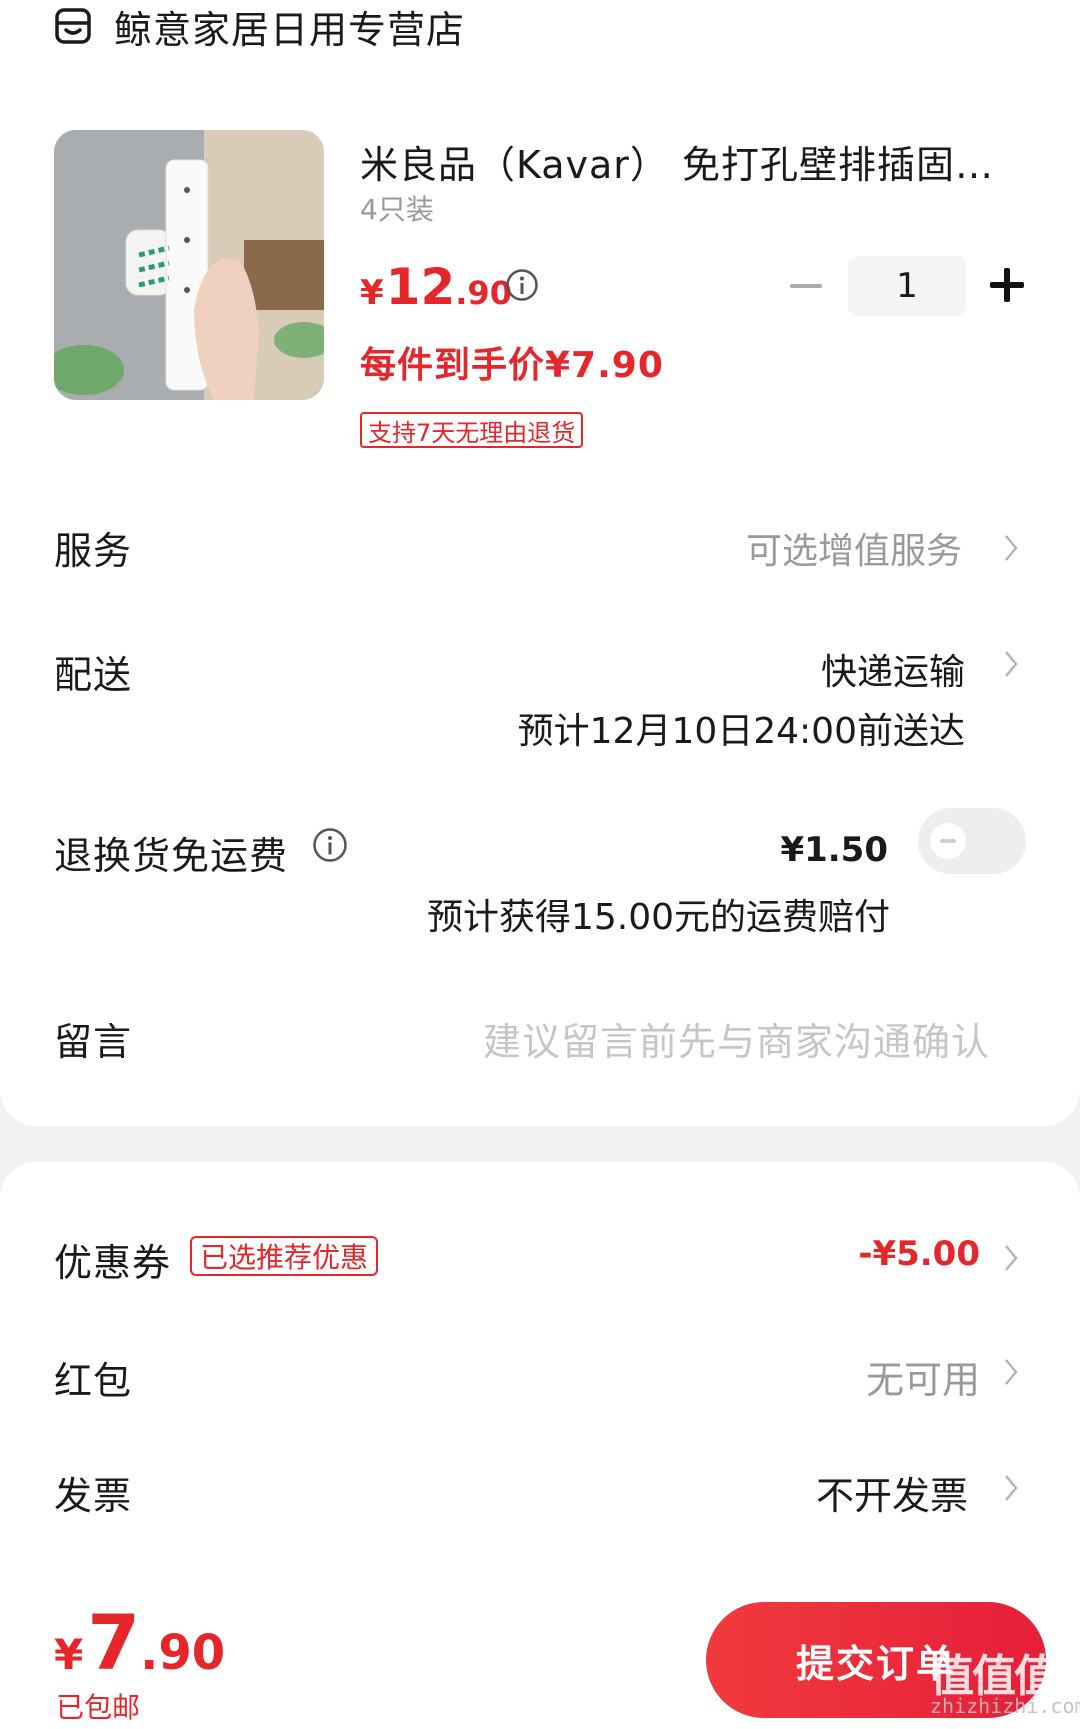 The height and width of the screenshot is (1729, 1080). Describe the element at coordinates (114, 1642) in the screenshot. I see `total-integer: 7` at that location.